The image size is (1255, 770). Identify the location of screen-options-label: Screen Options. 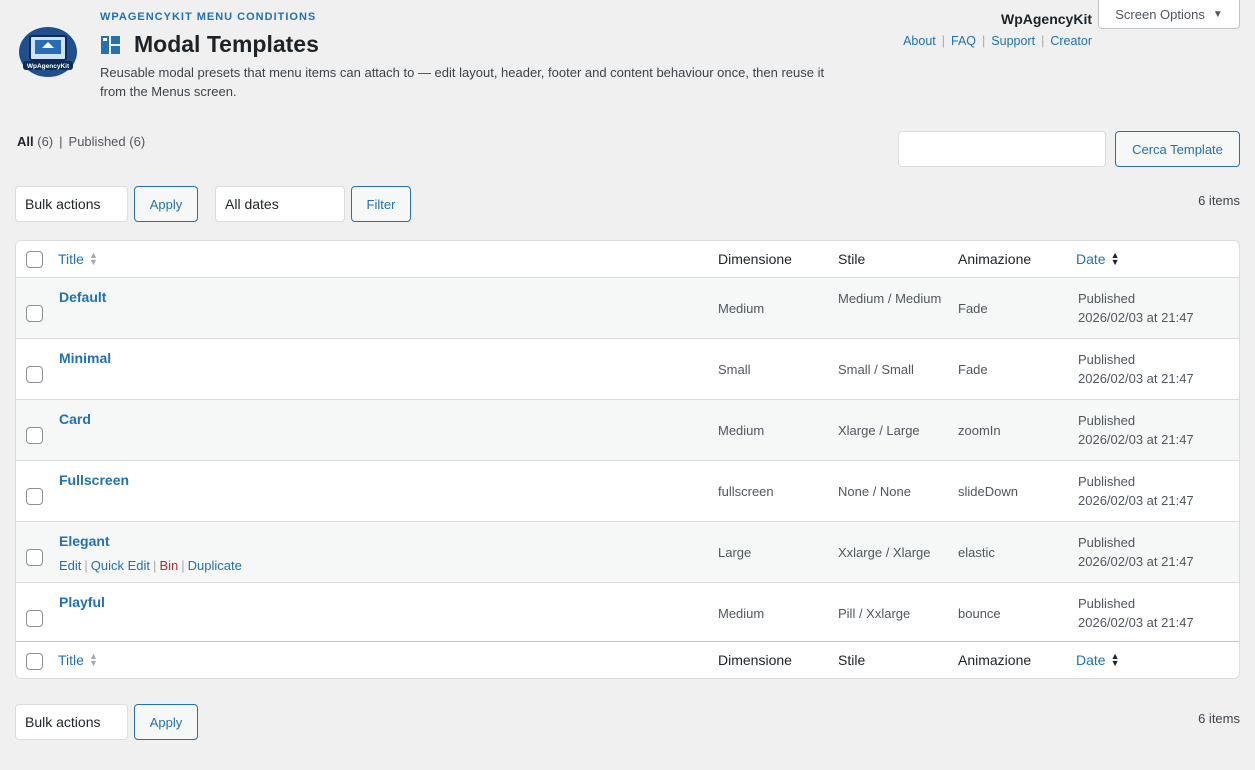
(1160, 14).